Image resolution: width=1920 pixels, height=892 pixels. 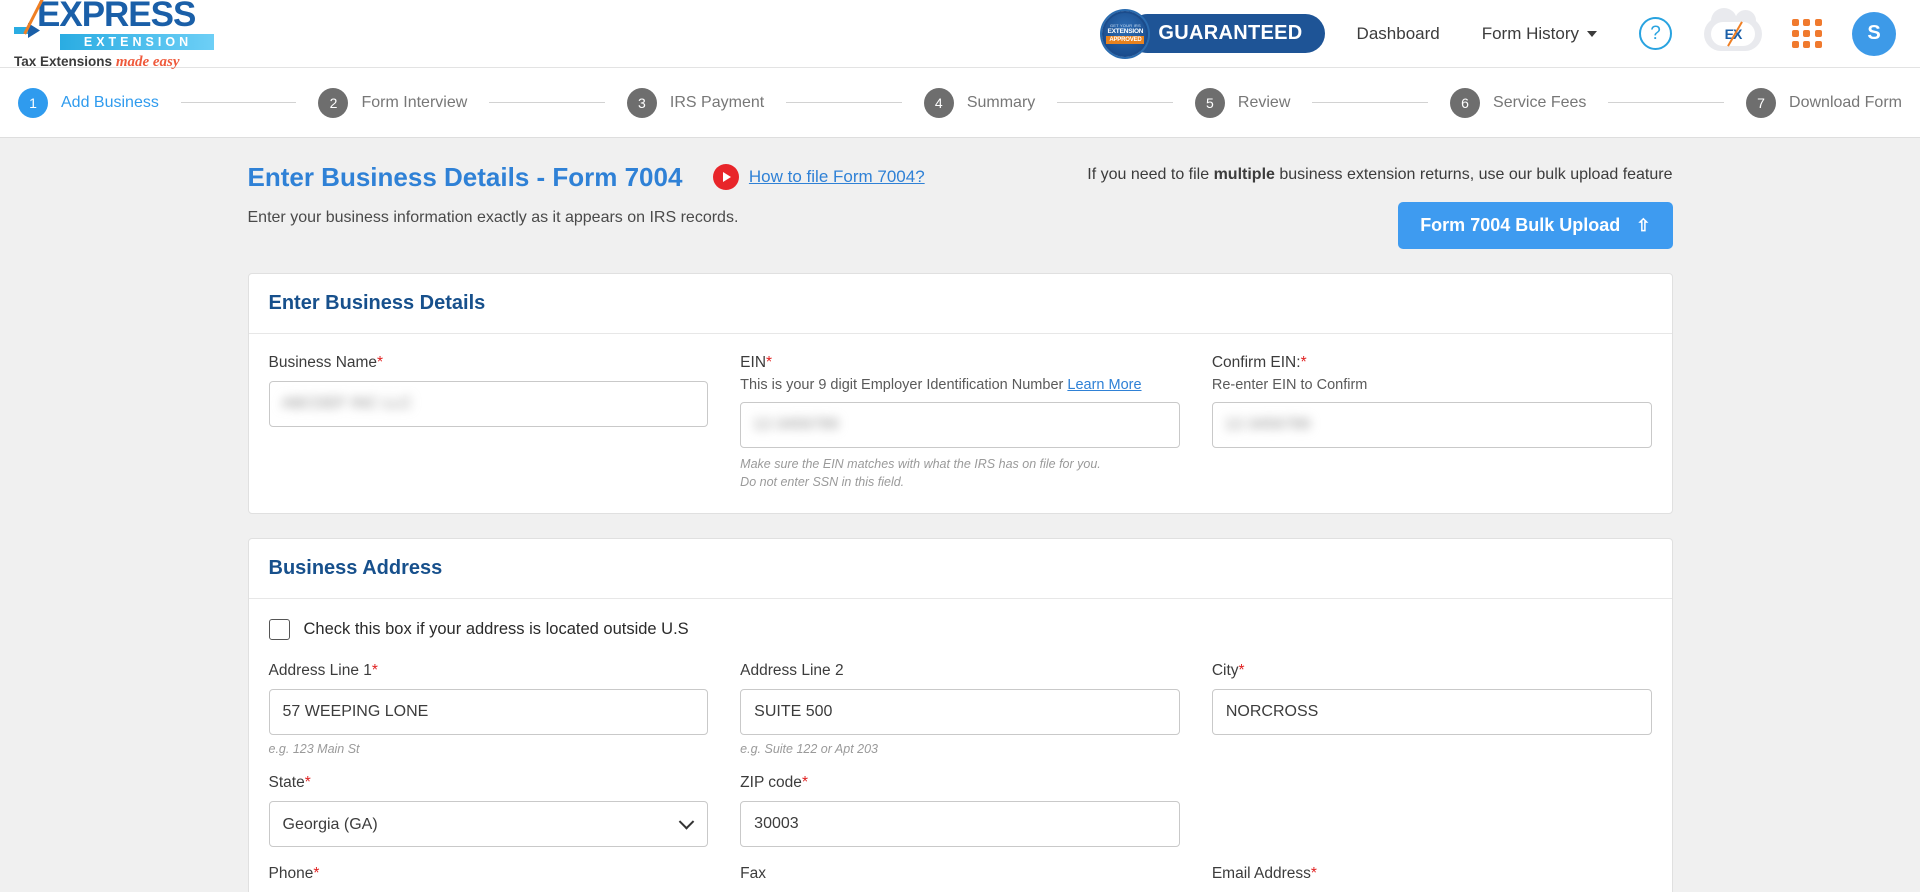 What do you see at coordinates (1398, 34) in the screenshot?
I see `nav-dashboard: Dashboard` at bounding box center [1398, 34].